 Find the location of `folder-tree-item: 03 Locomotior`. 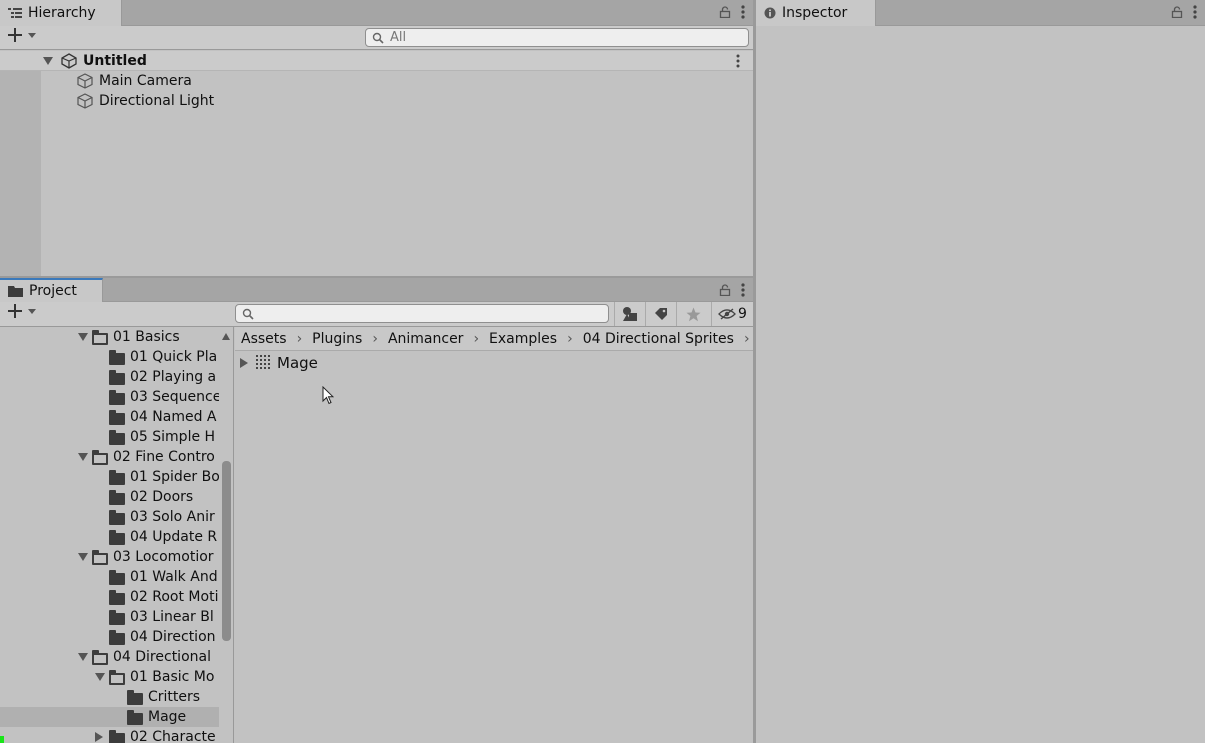

folder-tree-item: 03 Locomotior is located at coordinates (109, 557).